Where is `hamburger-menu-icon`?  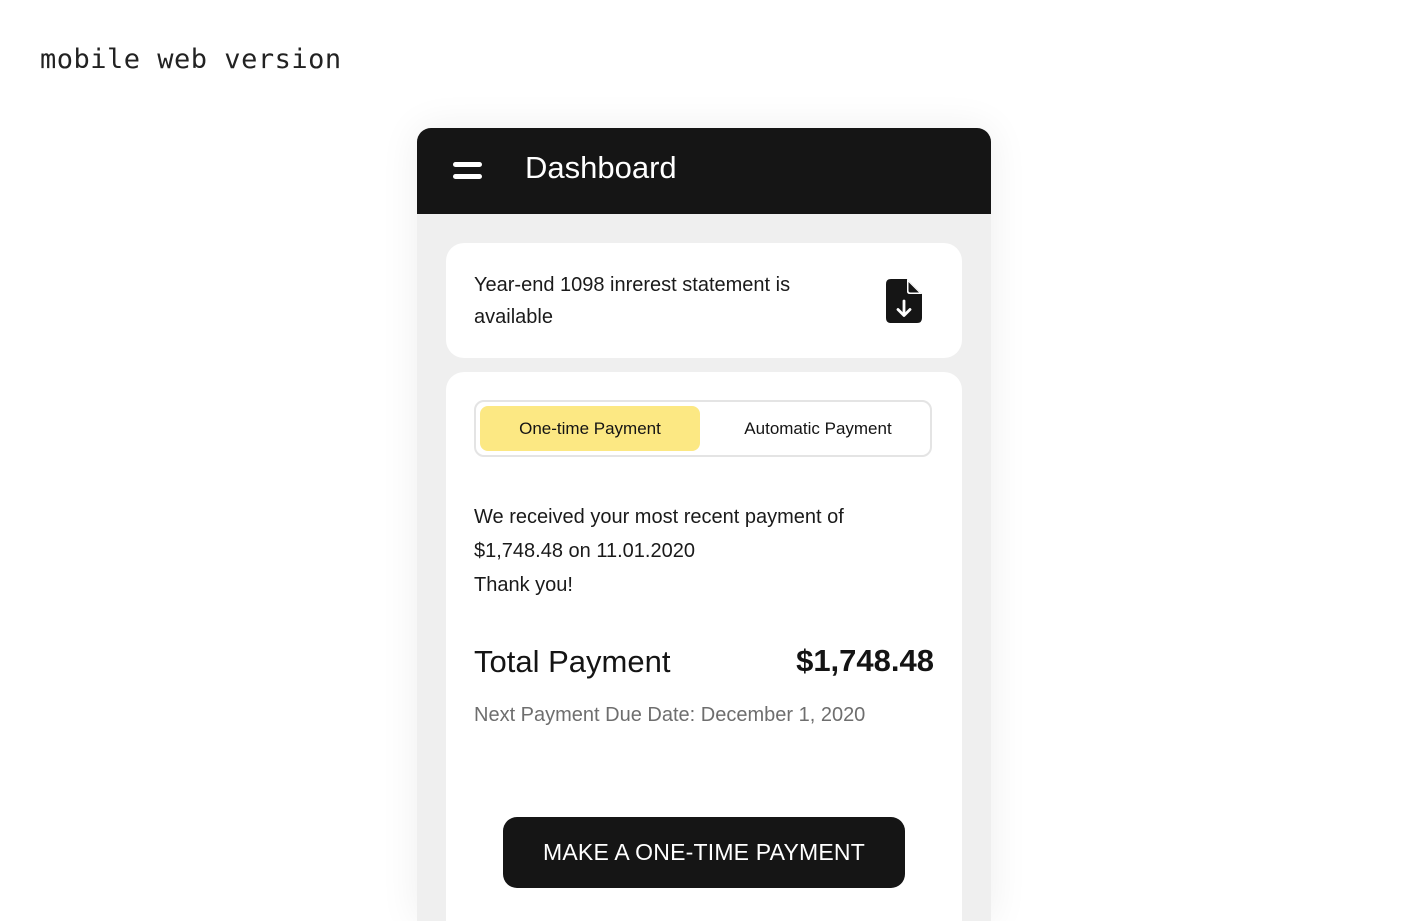 hamburger-menu-icon is located at coordinates (468, 171).